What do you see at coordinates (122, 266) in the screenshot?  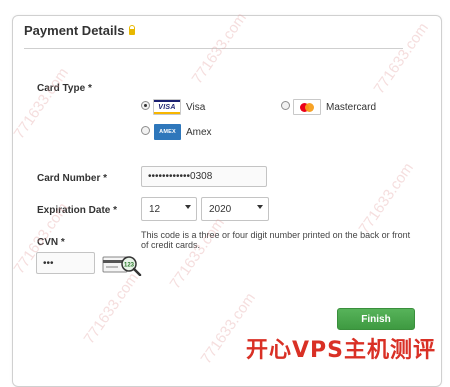 I see `cvn-card-icon: 123` at bounding box center [122, 266].